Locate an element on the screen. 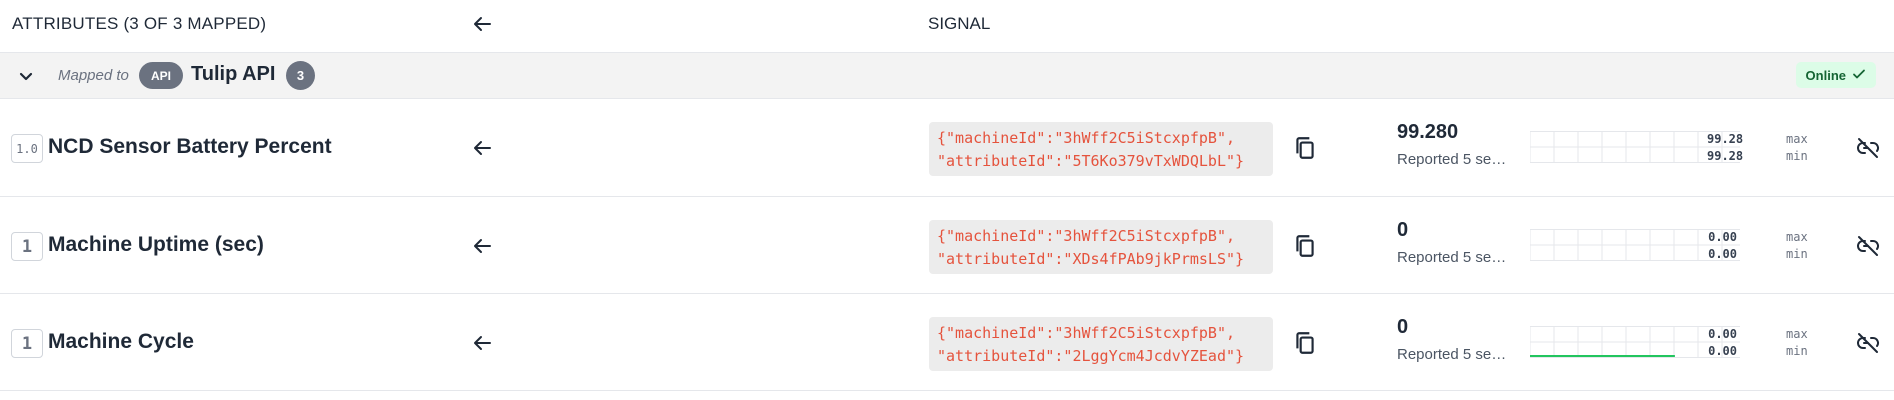  status-badge: Online is located at coordinates (1835, 75).